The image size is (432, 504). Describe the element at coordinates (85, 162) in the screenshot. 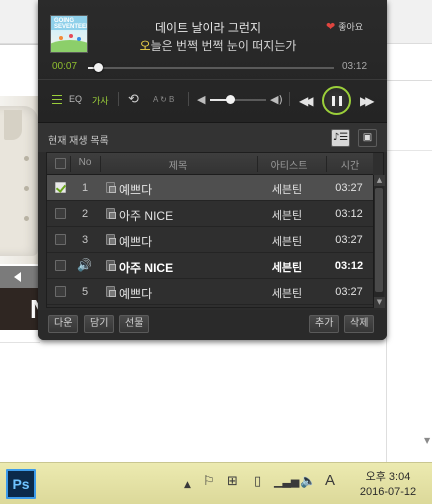

I see `column-no: No` at that location.